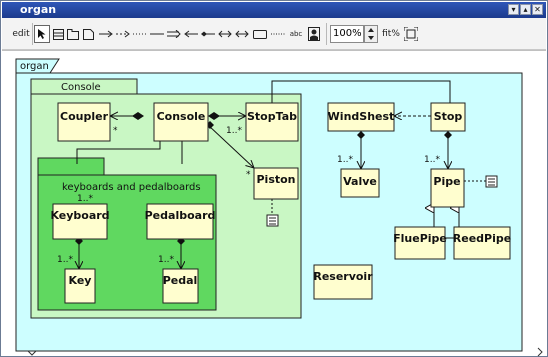 This screenshot has width=548, height=357. I want to click on mult-pipe: 1..*, so click(432, 160).